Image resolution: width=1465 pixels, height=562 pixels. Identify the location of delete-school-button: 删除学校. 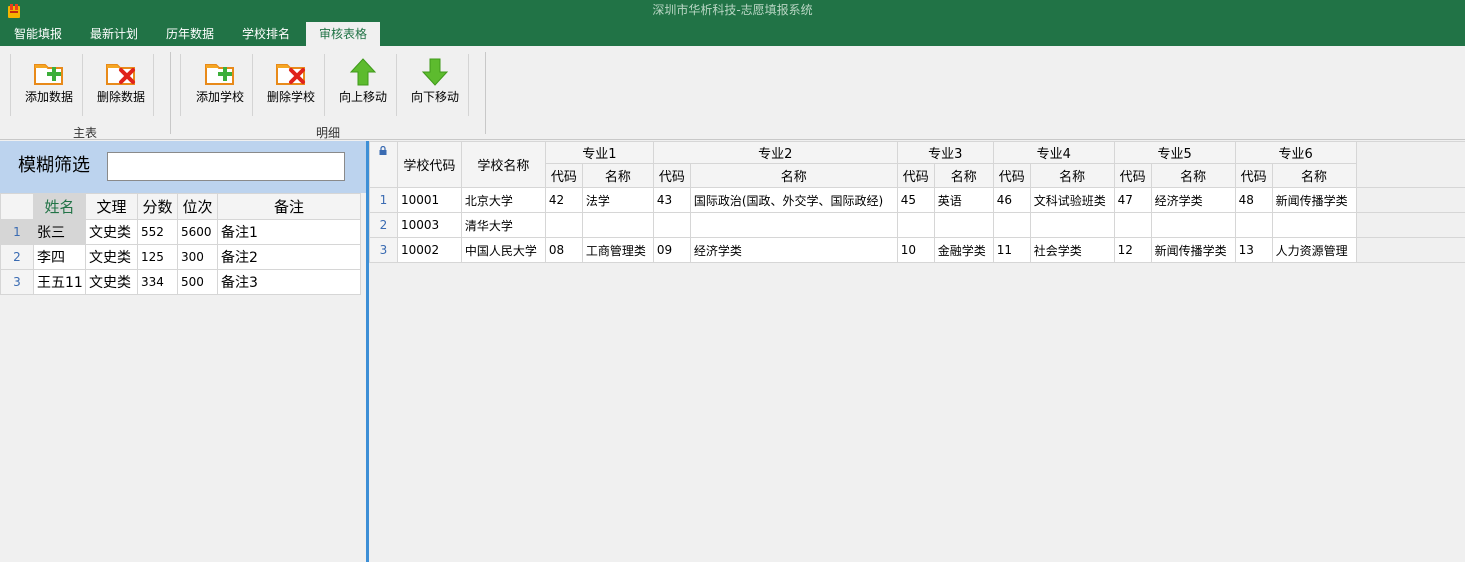
(291, 81).